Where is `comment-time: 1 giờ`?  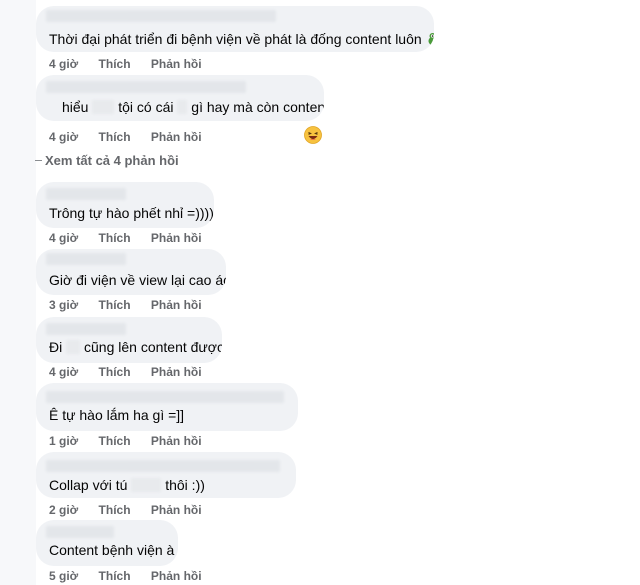 comment-time: 1 giờ is located at coordinates (63, 441).